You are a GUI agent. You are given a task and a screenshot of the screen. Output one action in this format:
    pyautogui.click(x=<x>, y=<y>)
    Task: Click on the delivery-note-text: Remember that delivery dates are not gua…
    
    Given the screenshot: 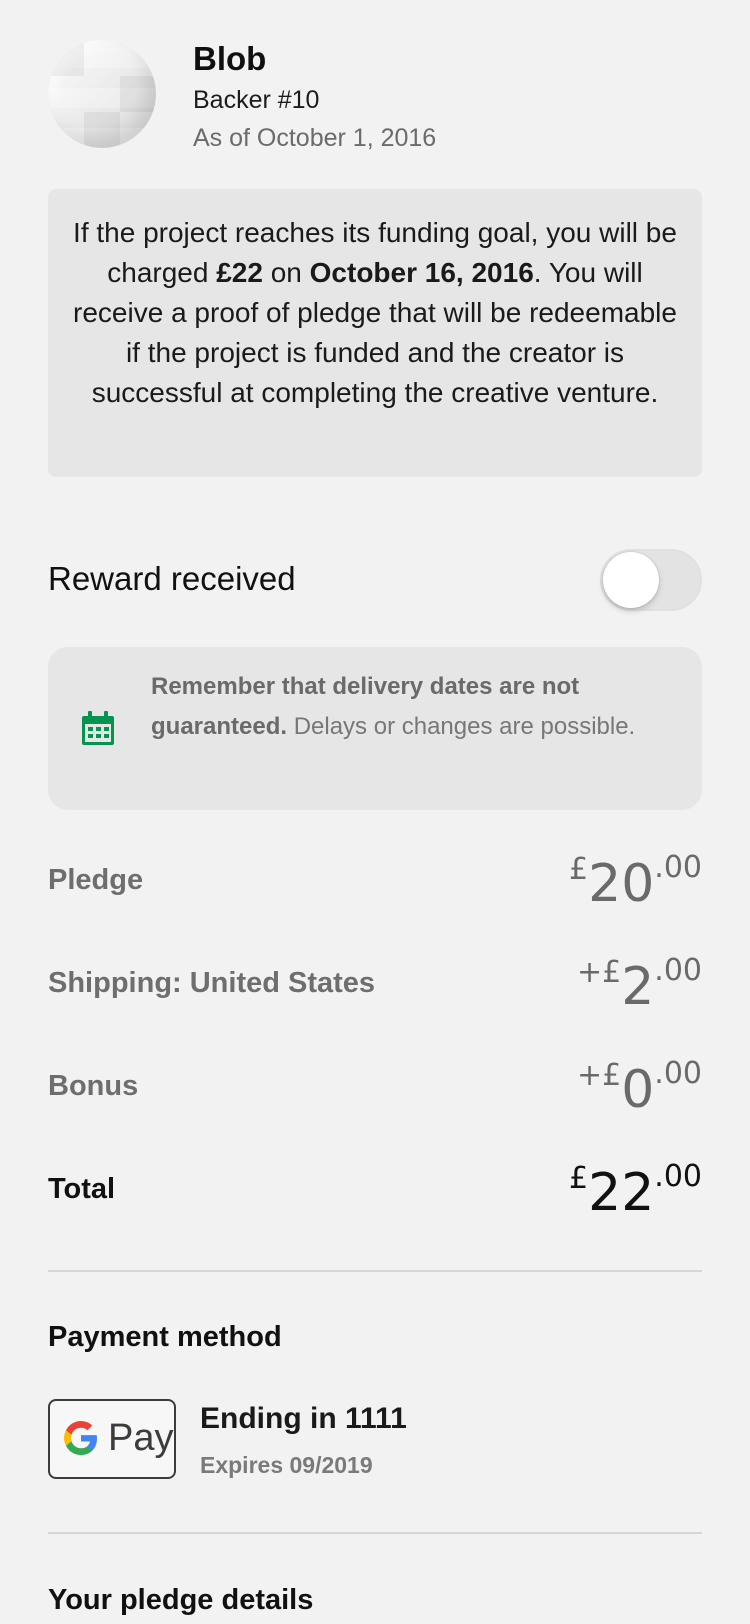 What is the action you would take?
    pyautogui.click(x=406, y=707)
    